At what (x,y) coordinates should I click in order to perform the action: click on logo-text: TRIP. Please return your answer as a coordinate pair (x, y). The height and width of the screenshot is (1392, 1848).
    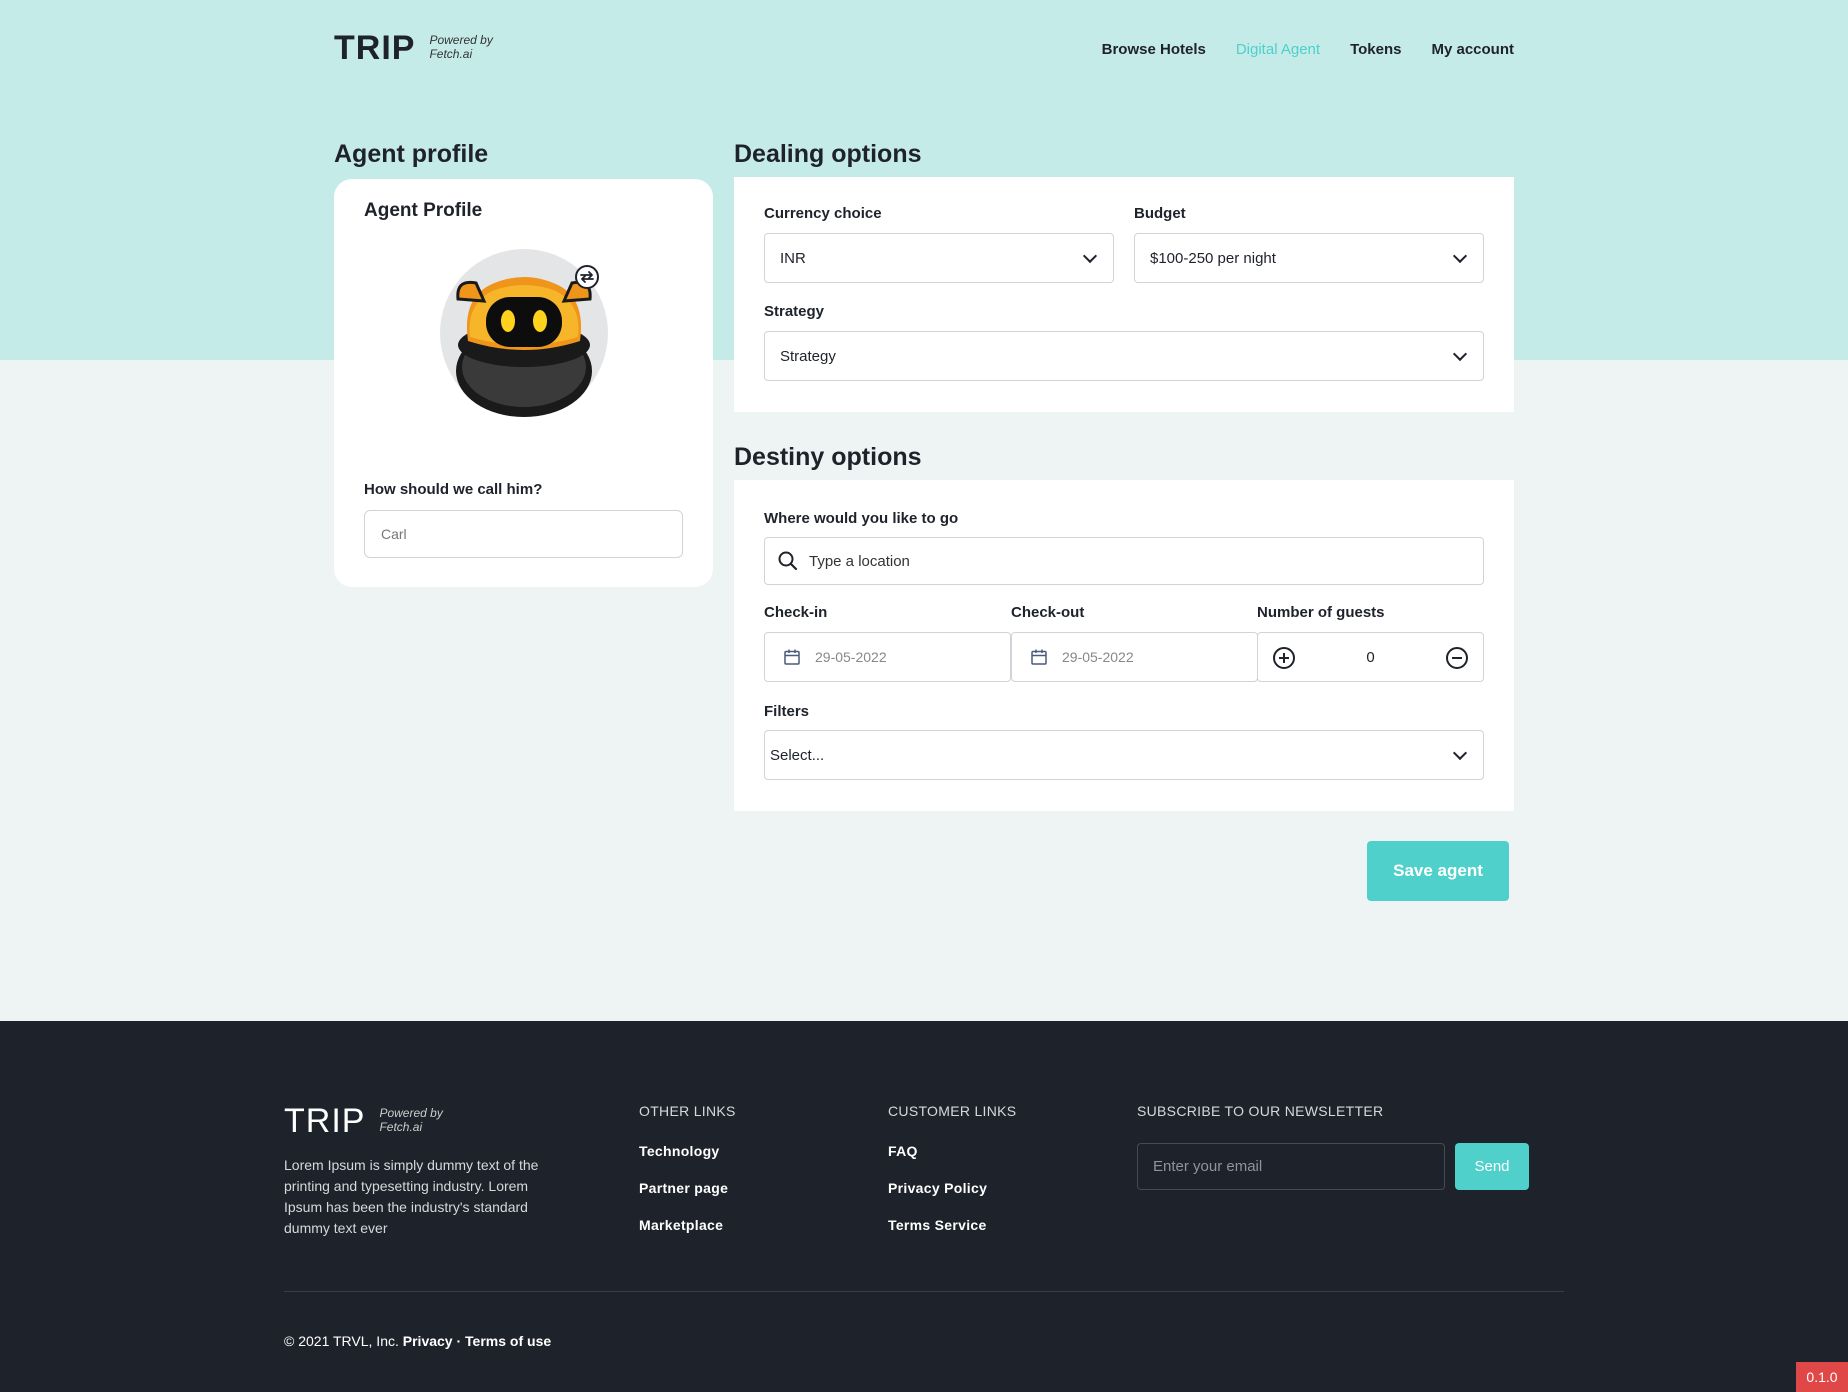
    Looking at the image, I should click on (375, 48).